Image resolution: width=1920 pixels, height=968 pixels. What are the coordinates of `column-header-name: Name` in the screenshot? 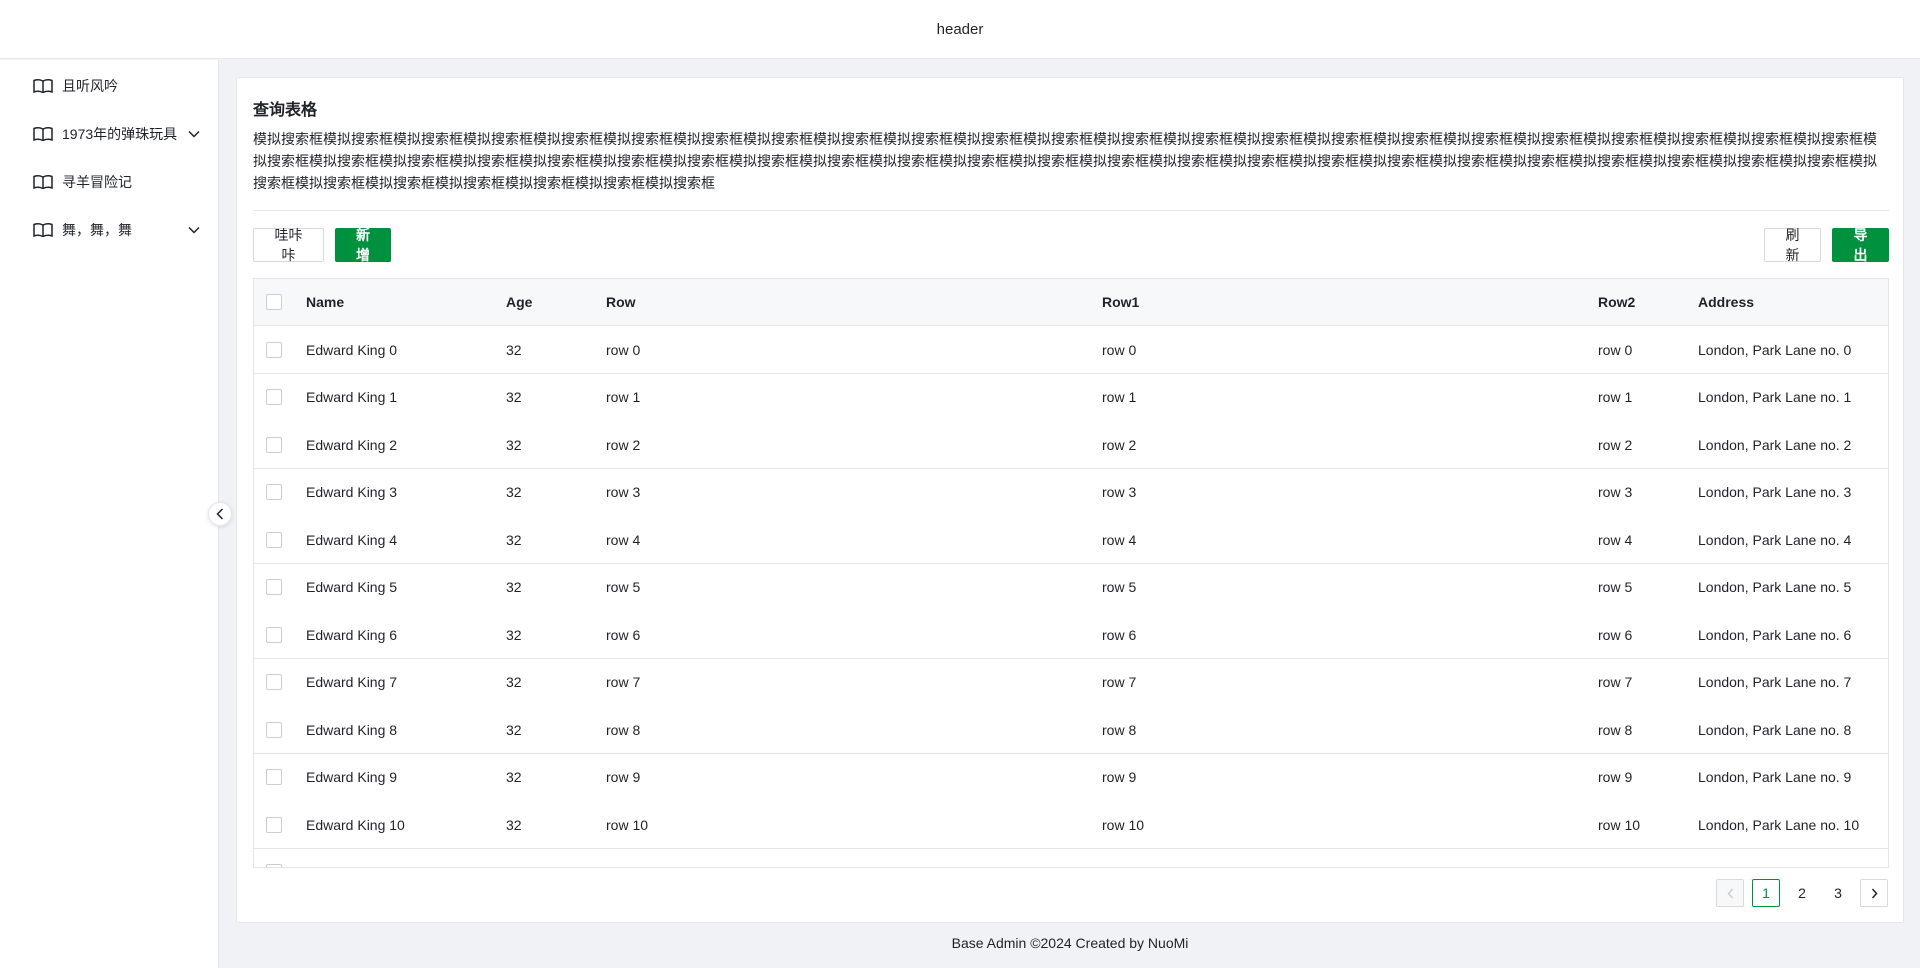 It's located at (325, 302).